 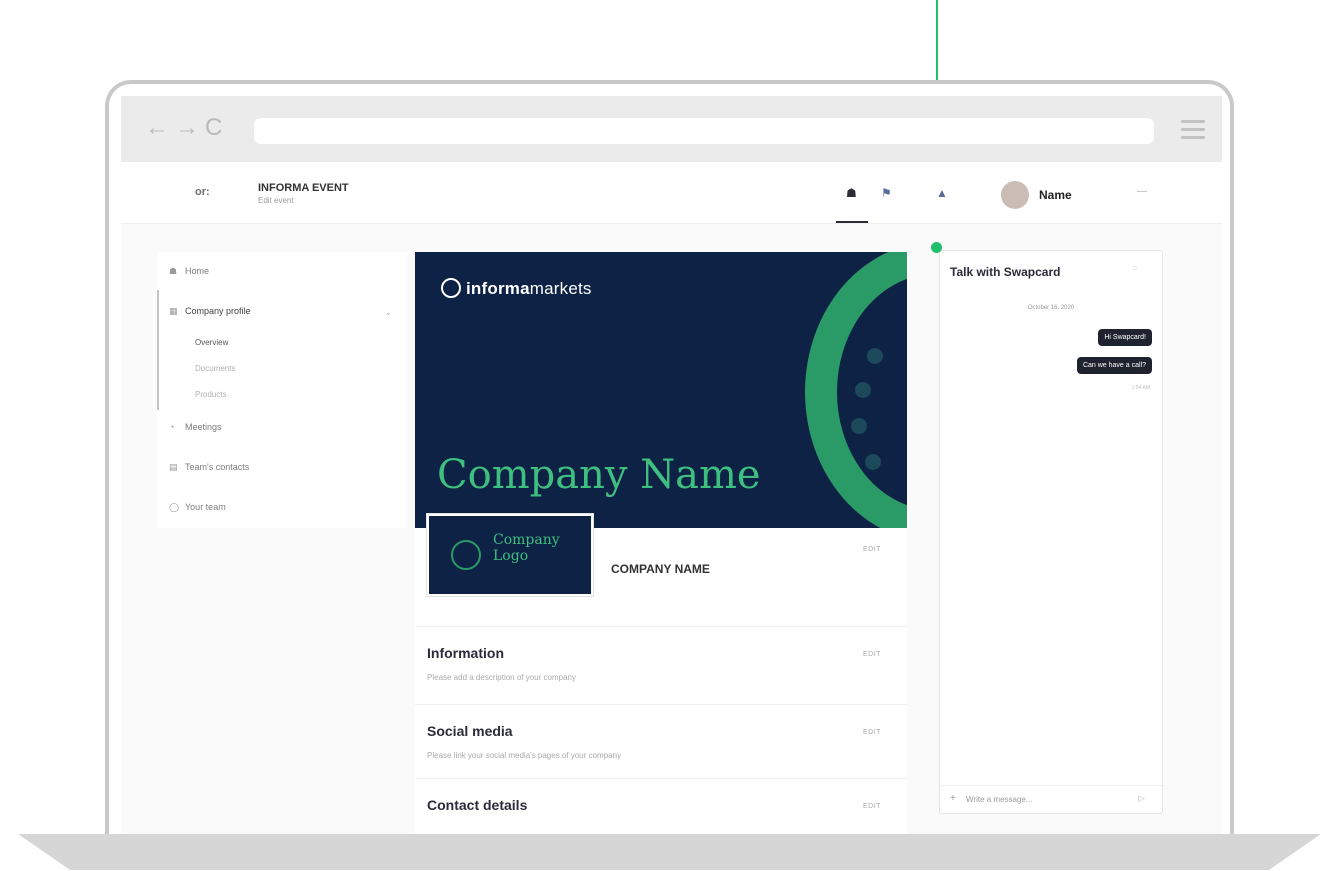 I want to click on section-description: Please add a description of your company, so click(x=501, y=677).